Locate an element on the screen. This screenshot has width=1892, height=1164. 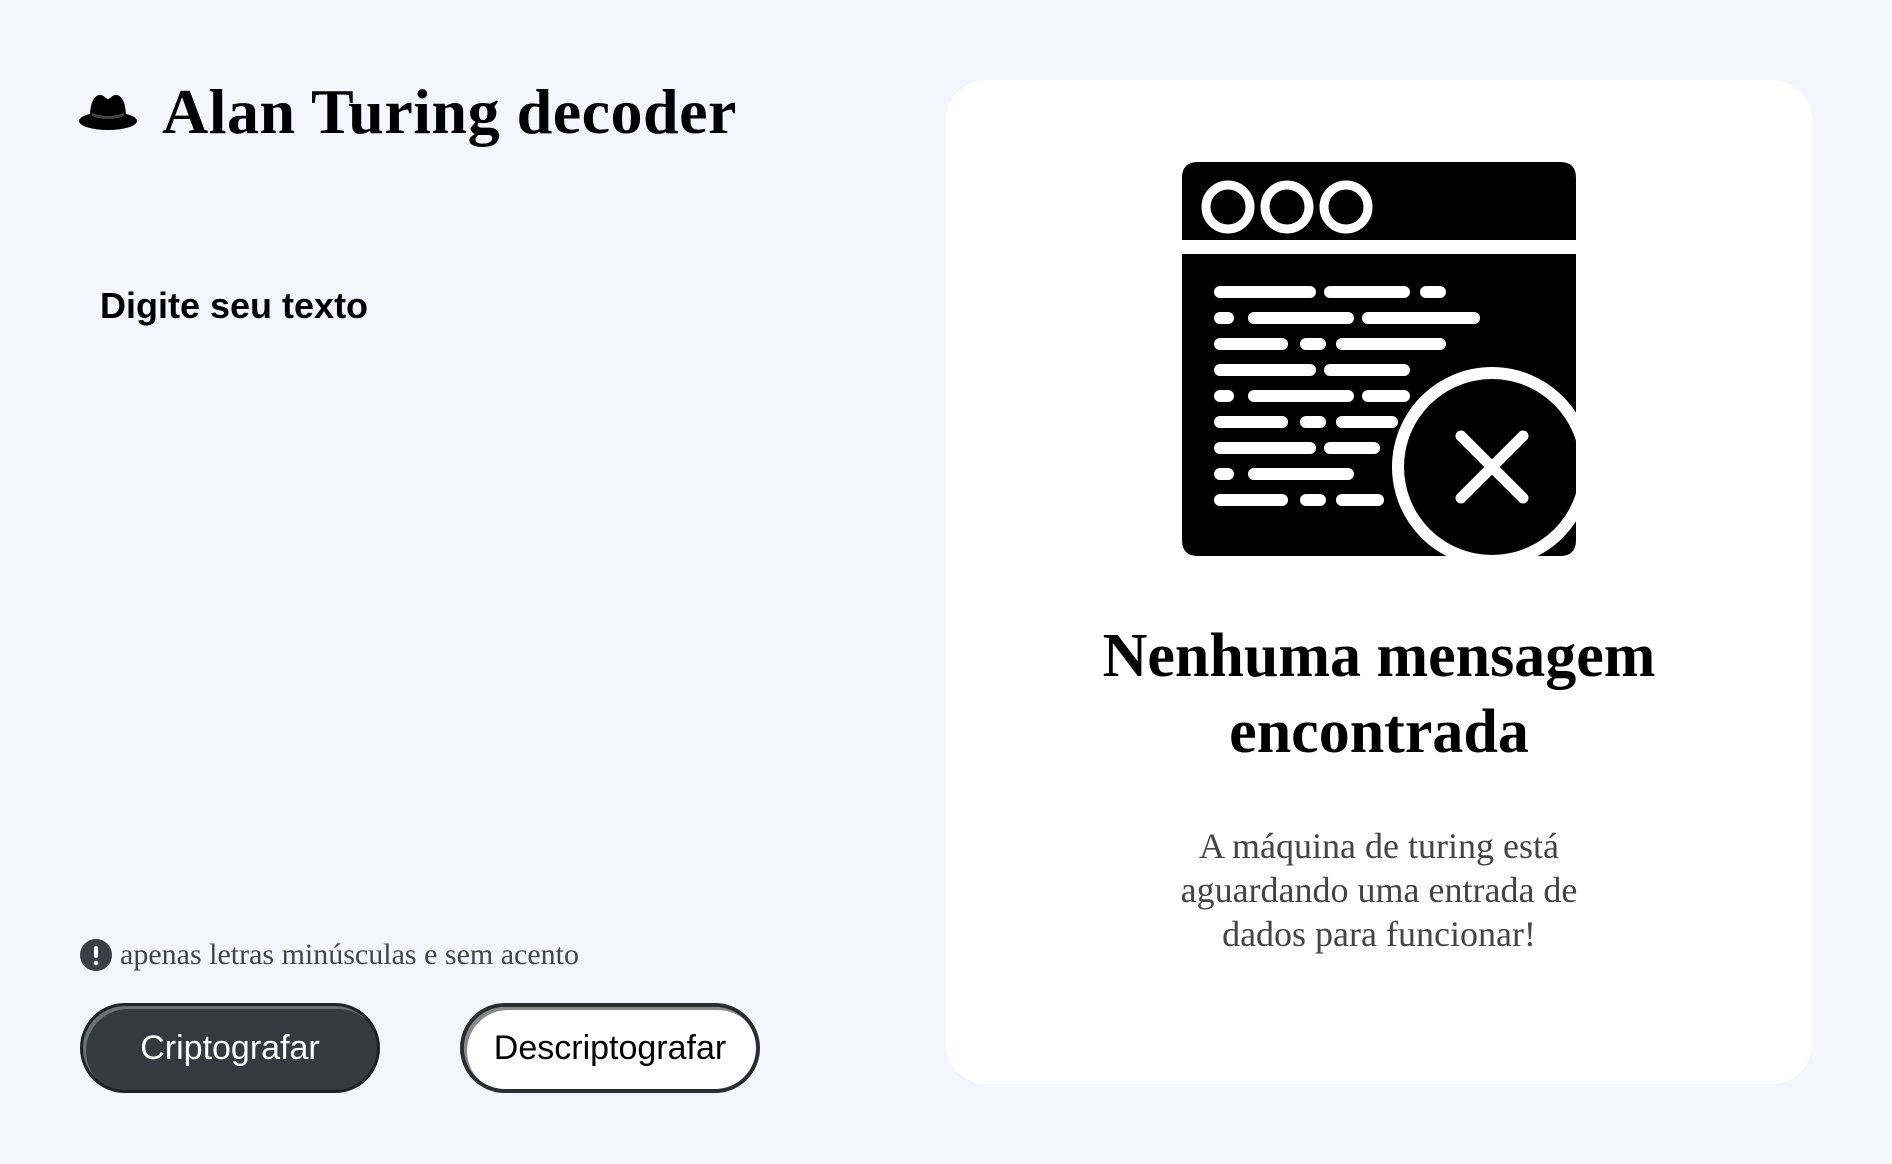
empty-state-description-line: A máquina de turing está is located at coordinates (1379, 846).